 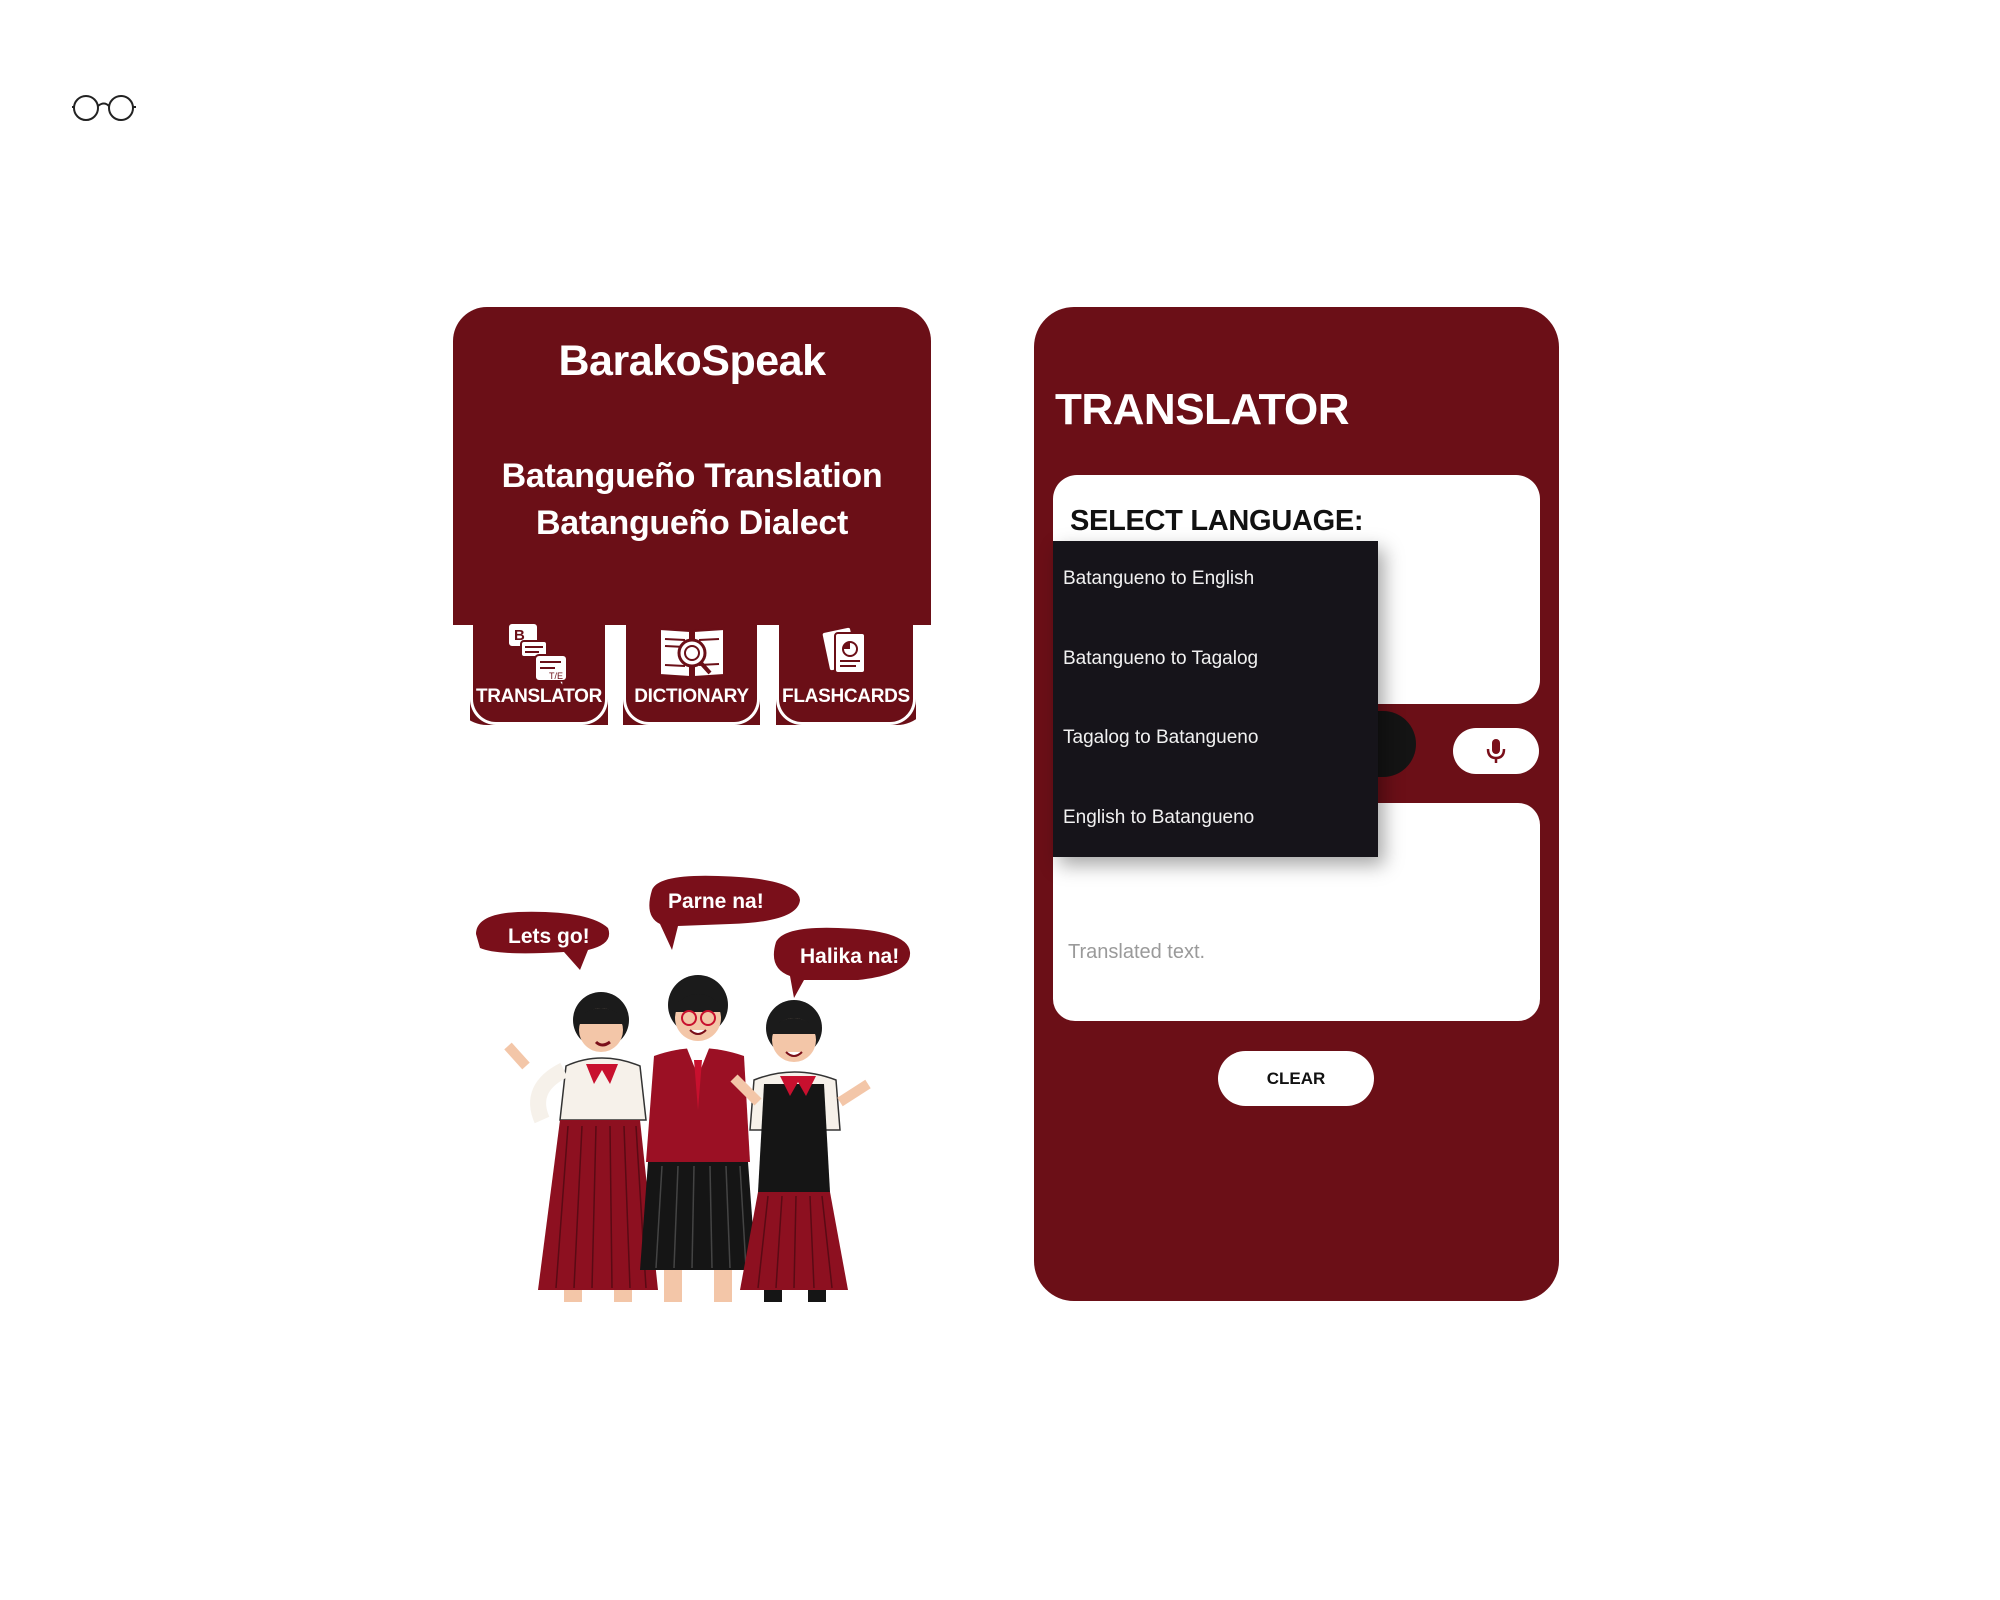 What do you see at coordinates (698, 1138) in the screenshot?
I see `student-center` at bounding box center [698, 1138].